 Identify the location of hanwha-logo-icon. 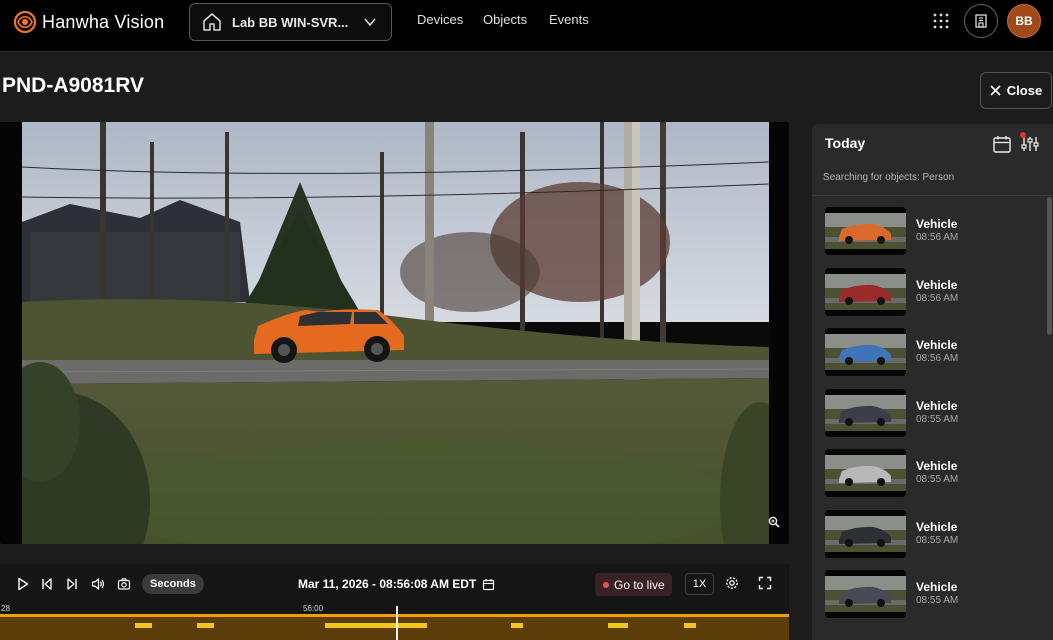
(25, 22).